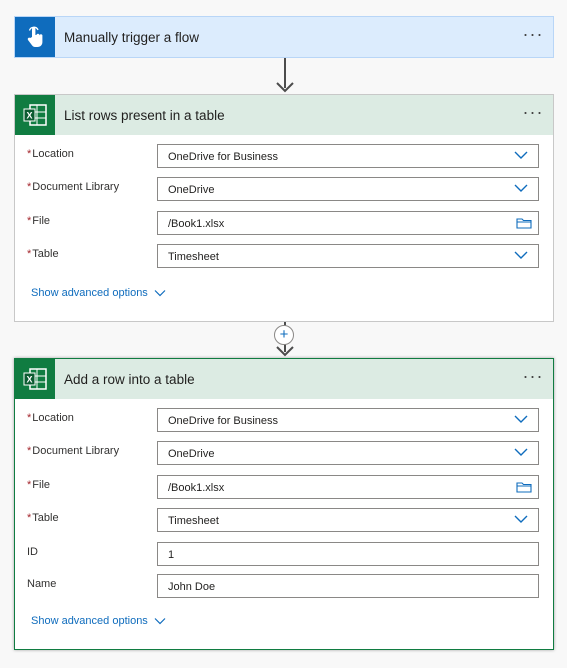 This screenshot has width=567, height=668. I want to click on id-value: 1, so click(171, 555).